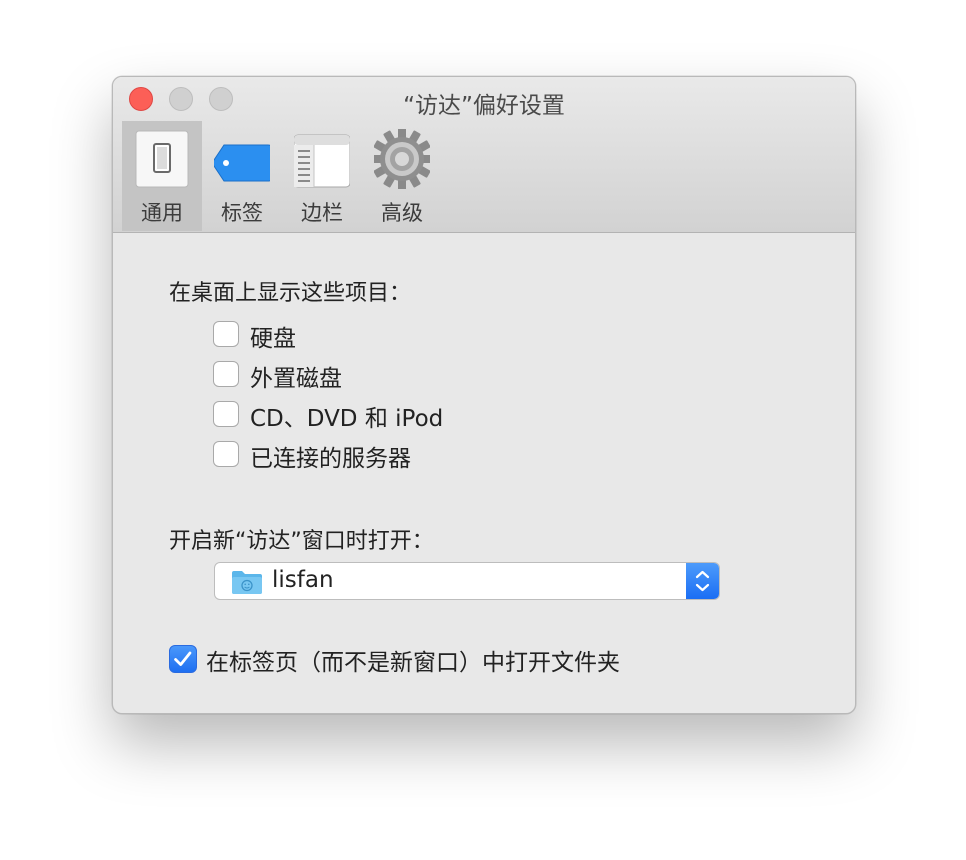  I want to click on popup-stepper, so click(702, 581).